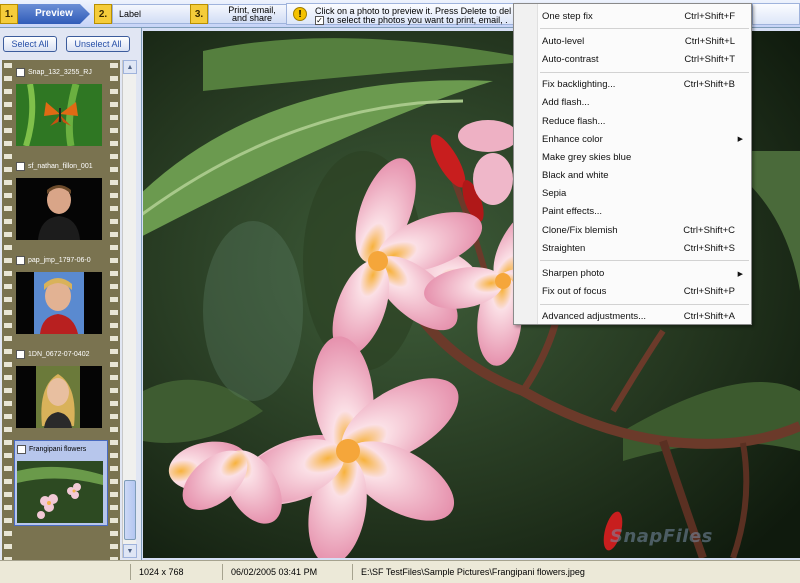 The image size is (800, 583). I want to click on menu-item-label: Enhance color, so click(572, 139).